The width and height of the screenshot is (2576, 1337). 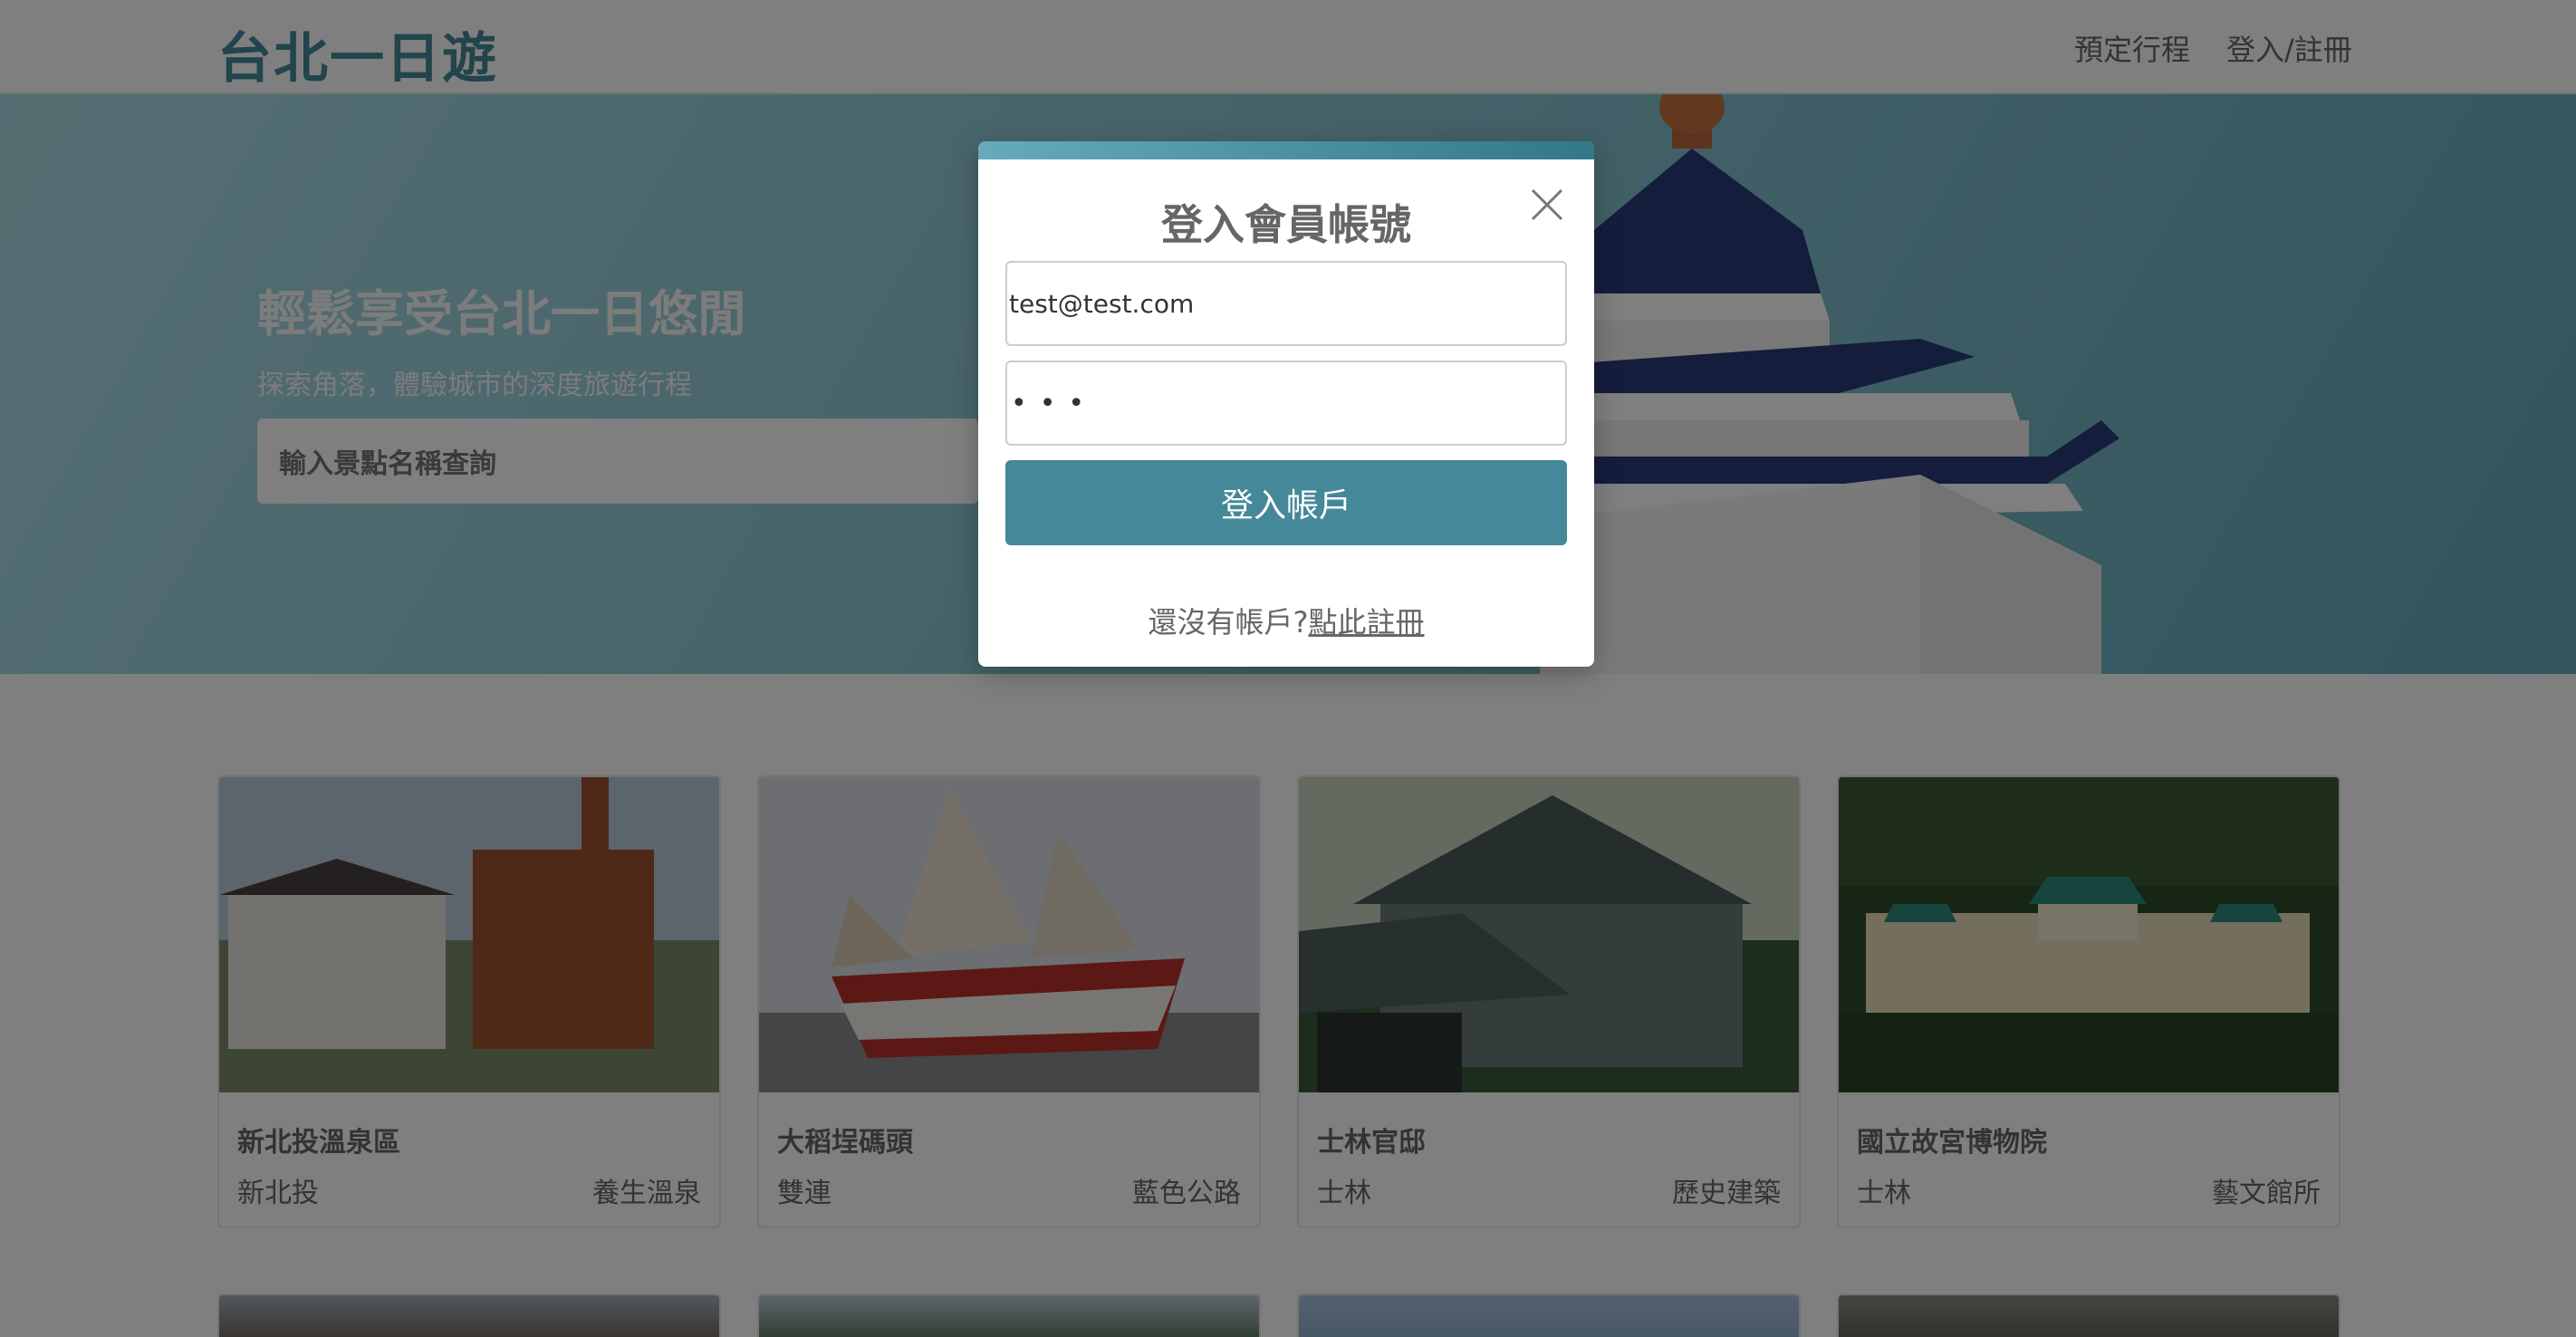 I want to click on register-prompt-text: 還沒有帳戶?, so click(x=1228, y=622).